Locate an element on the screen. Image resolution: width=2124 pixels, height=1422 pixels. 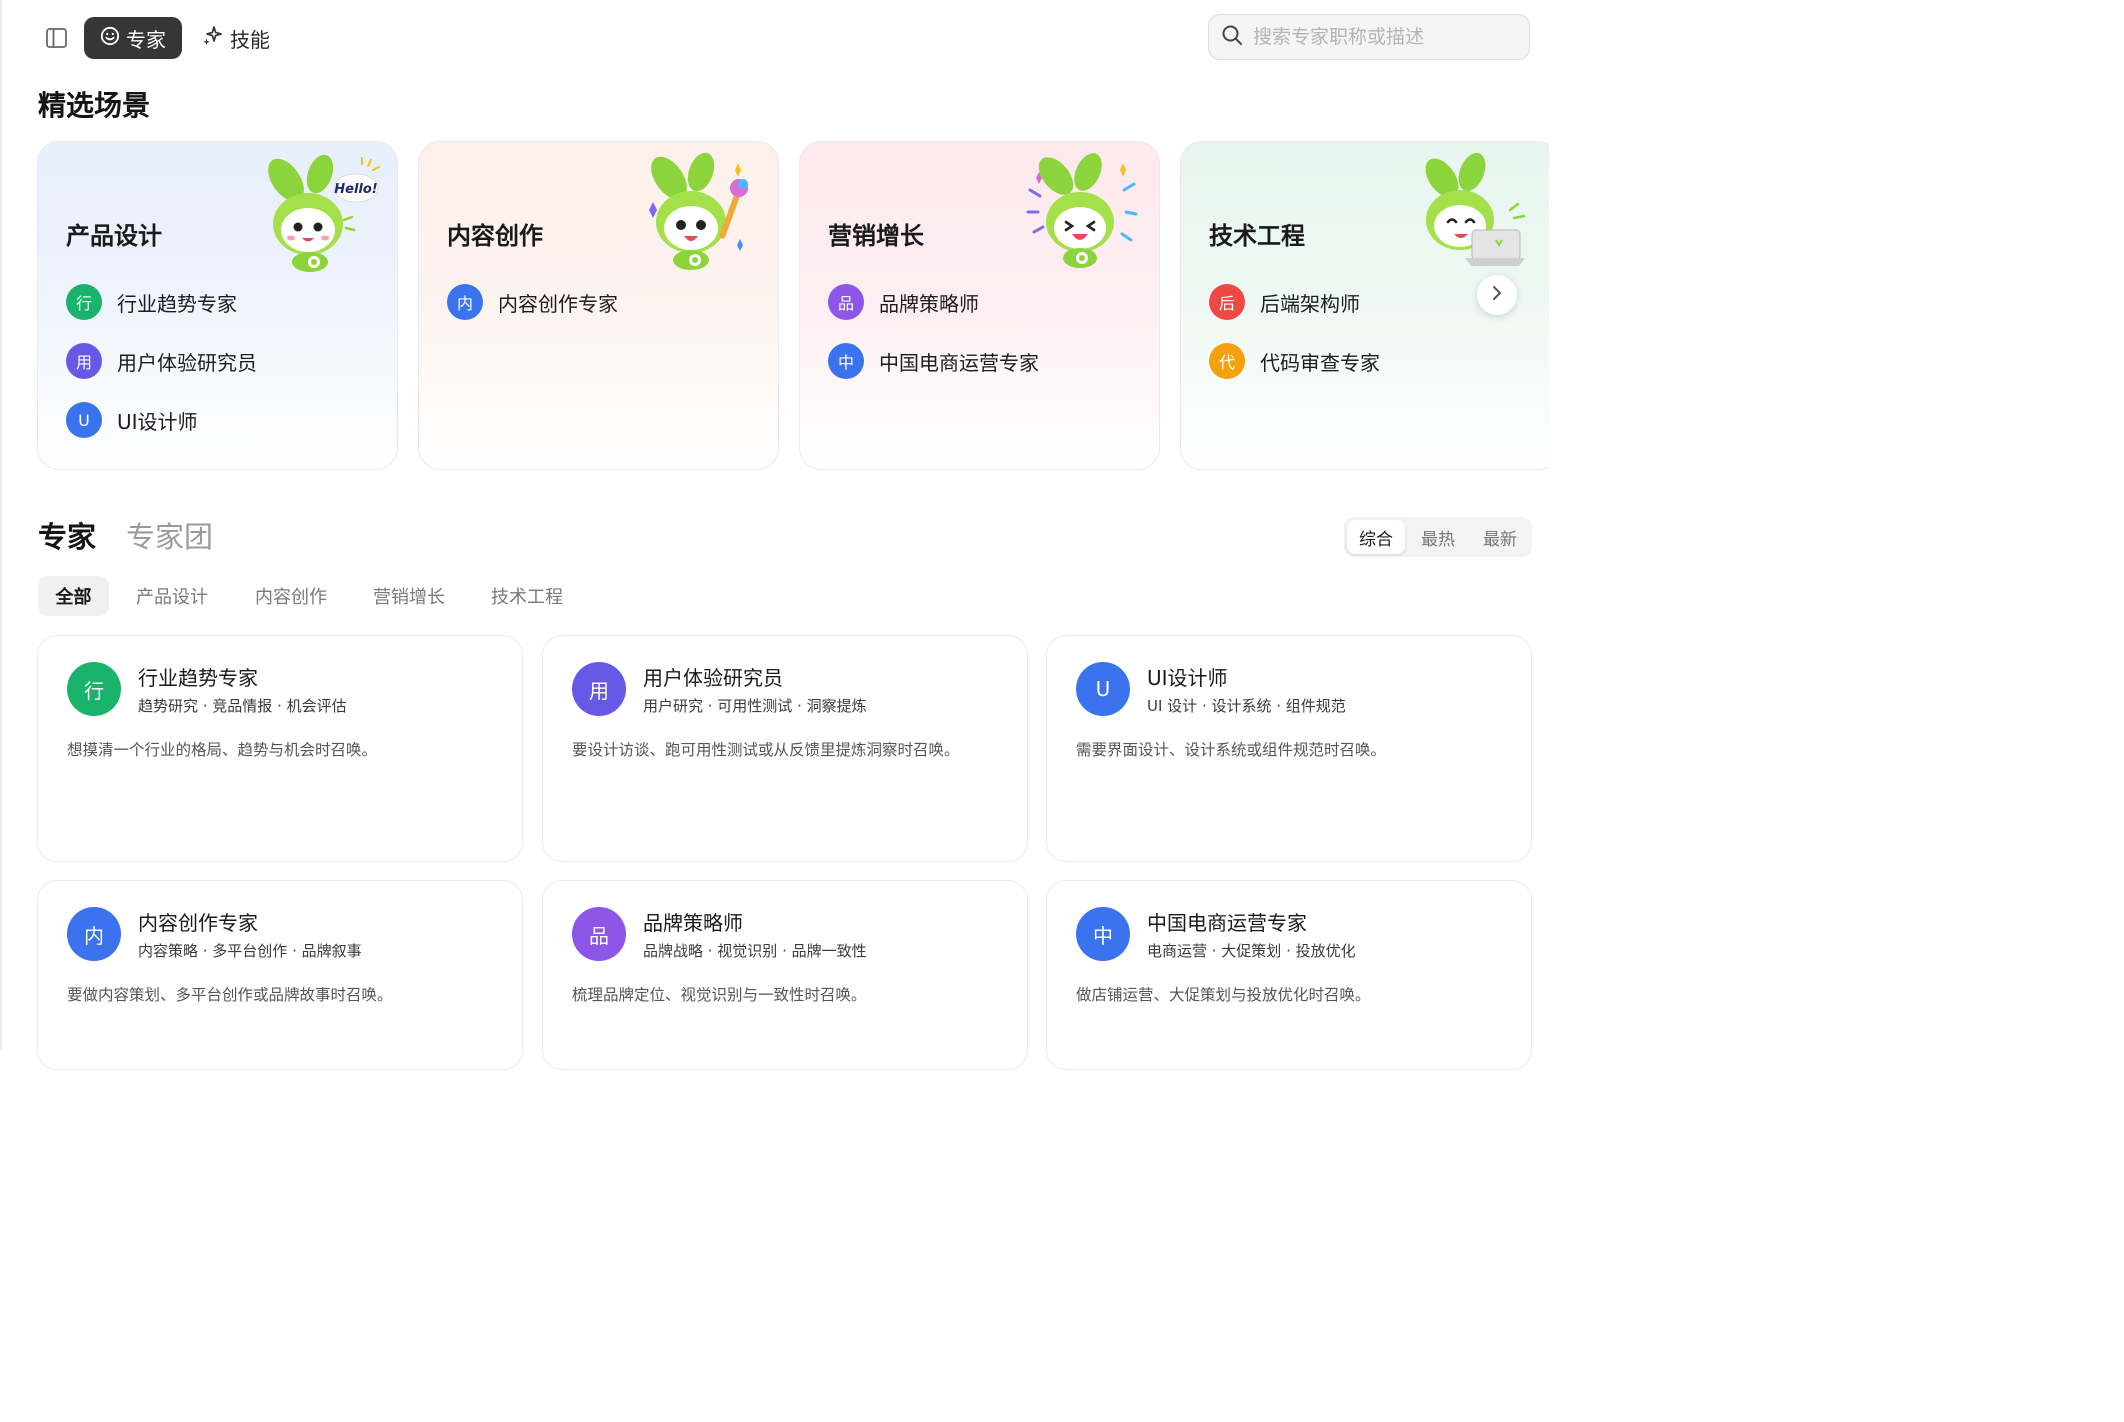
avatar: 代 is located at coordinates (1227, 361).